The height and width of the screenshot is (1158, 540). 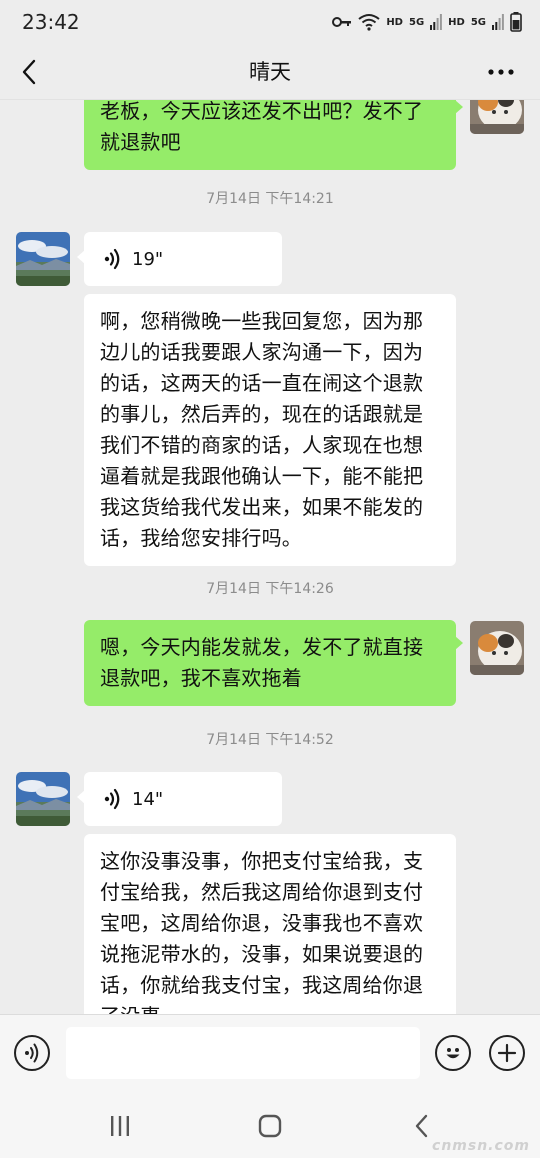 I want to click on message-bubble-sent: 老板，今天应该还发不出吧？发不了就退款吧, so click(x=273, y=135).